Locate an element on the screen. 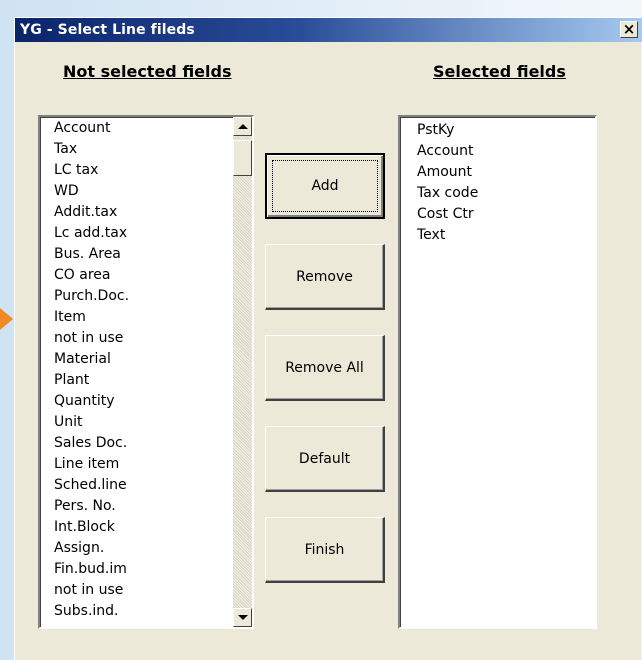 The image size is (642, 660). finish-button: Finish is located at coordinates (325, 550).